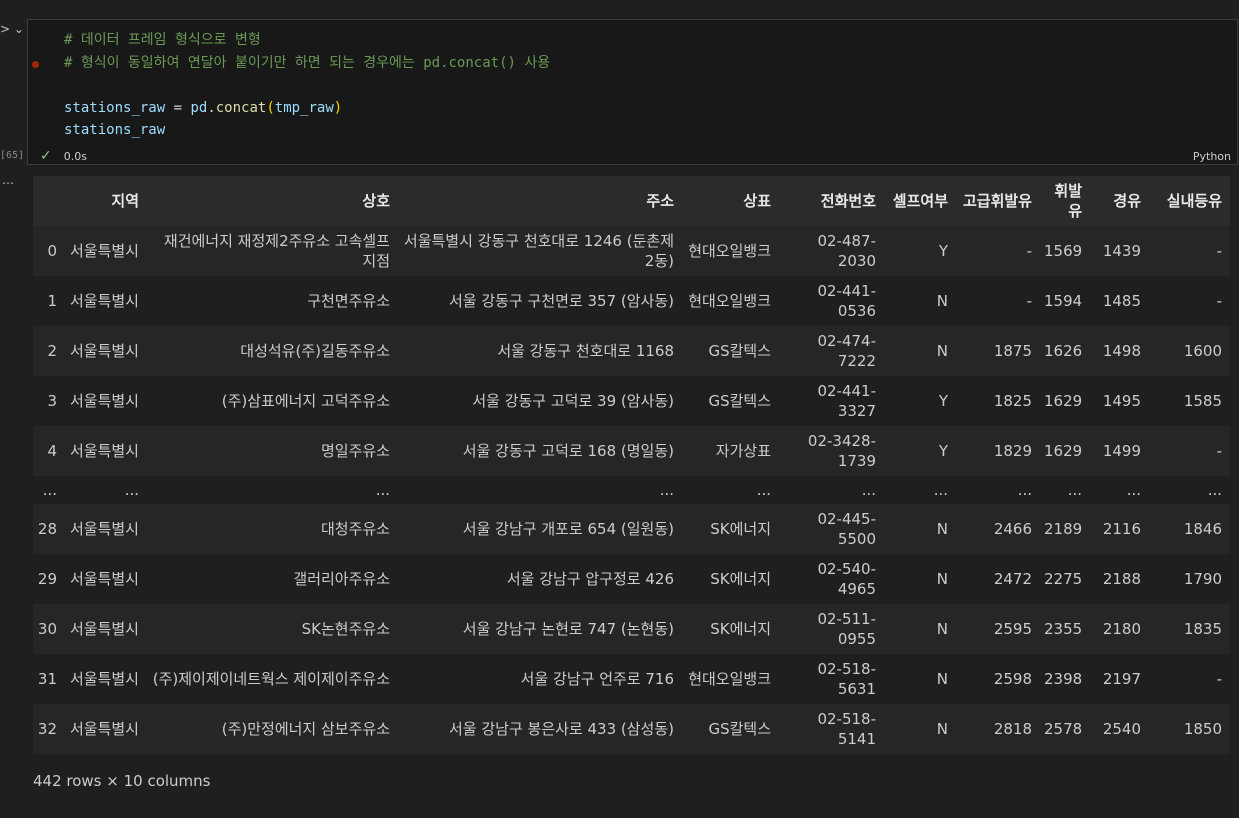  What do you see at coordinates (831, 529) in the screenshot?
I see `table-cell: 02-445-5500` at bounding box center [831, 529].